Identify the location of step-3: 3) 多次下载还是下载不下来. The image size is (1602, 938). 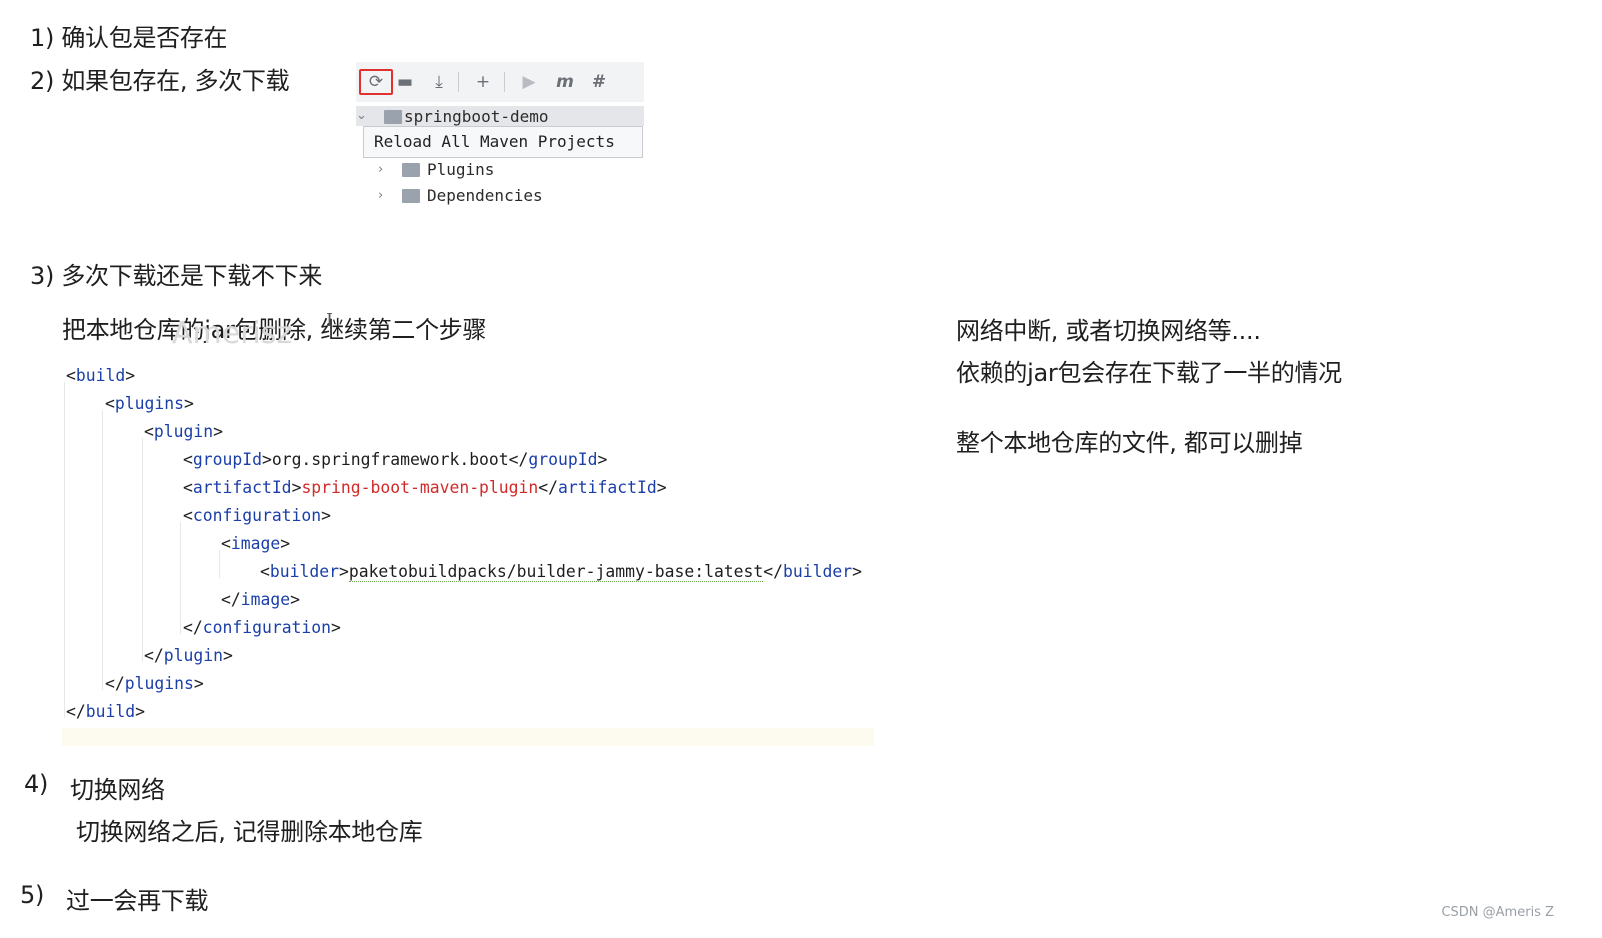
(176, 276).